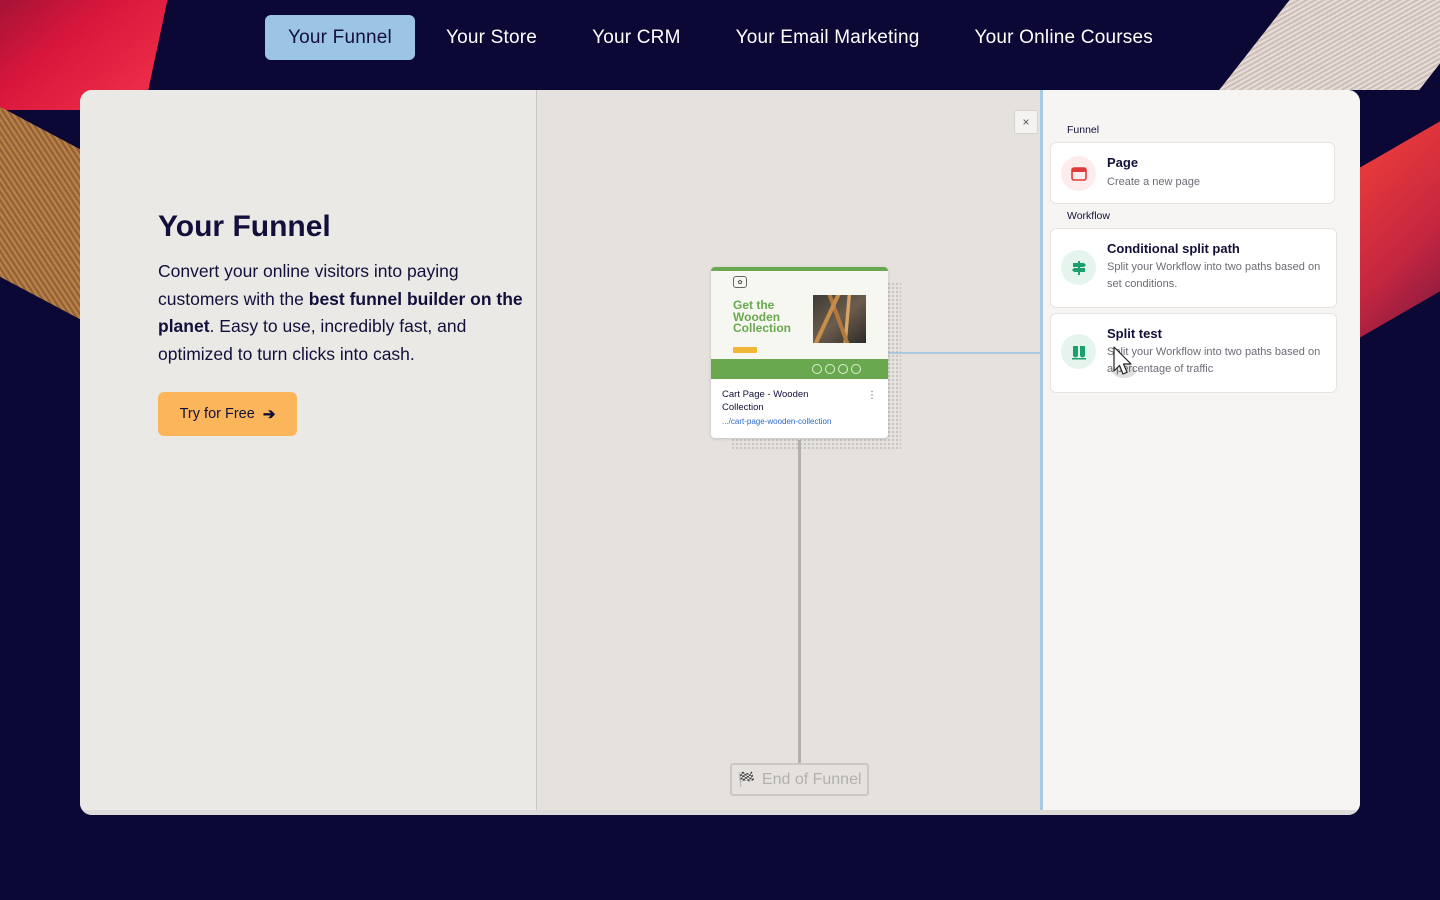 This screenshot has height=900, width=1440. I want to click on feature-title: Your Funnel, so click(244, 226).